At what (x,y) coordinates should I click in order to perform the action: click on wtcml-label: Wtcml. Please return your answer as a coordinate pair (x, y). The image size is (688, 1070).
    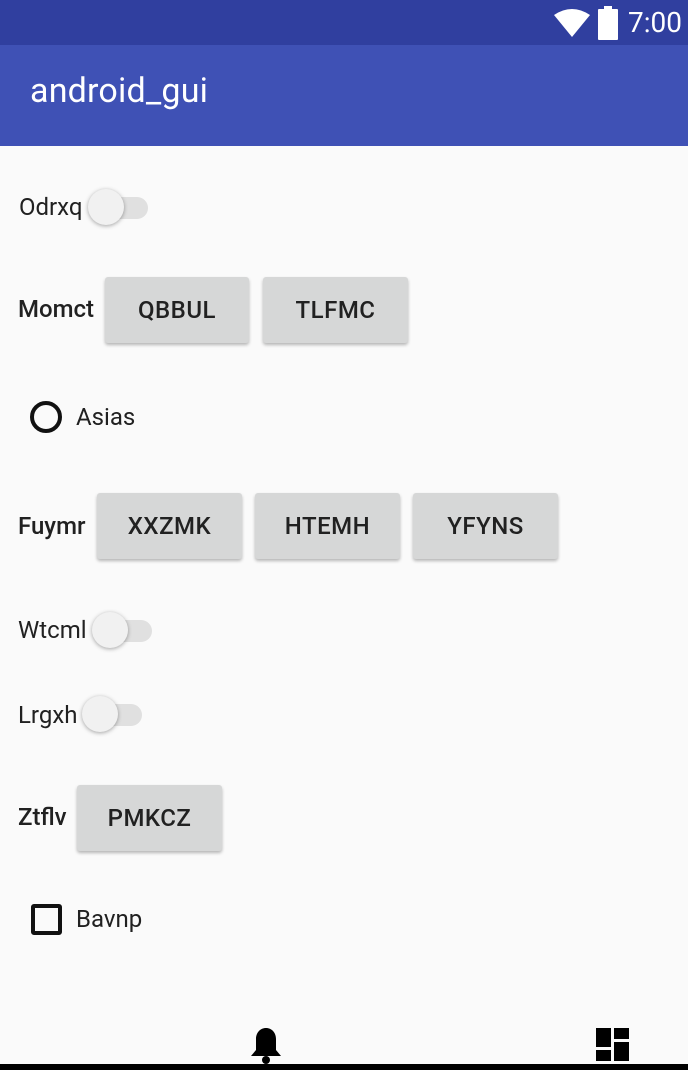
    Looking at the image, I should click on (52, 630).